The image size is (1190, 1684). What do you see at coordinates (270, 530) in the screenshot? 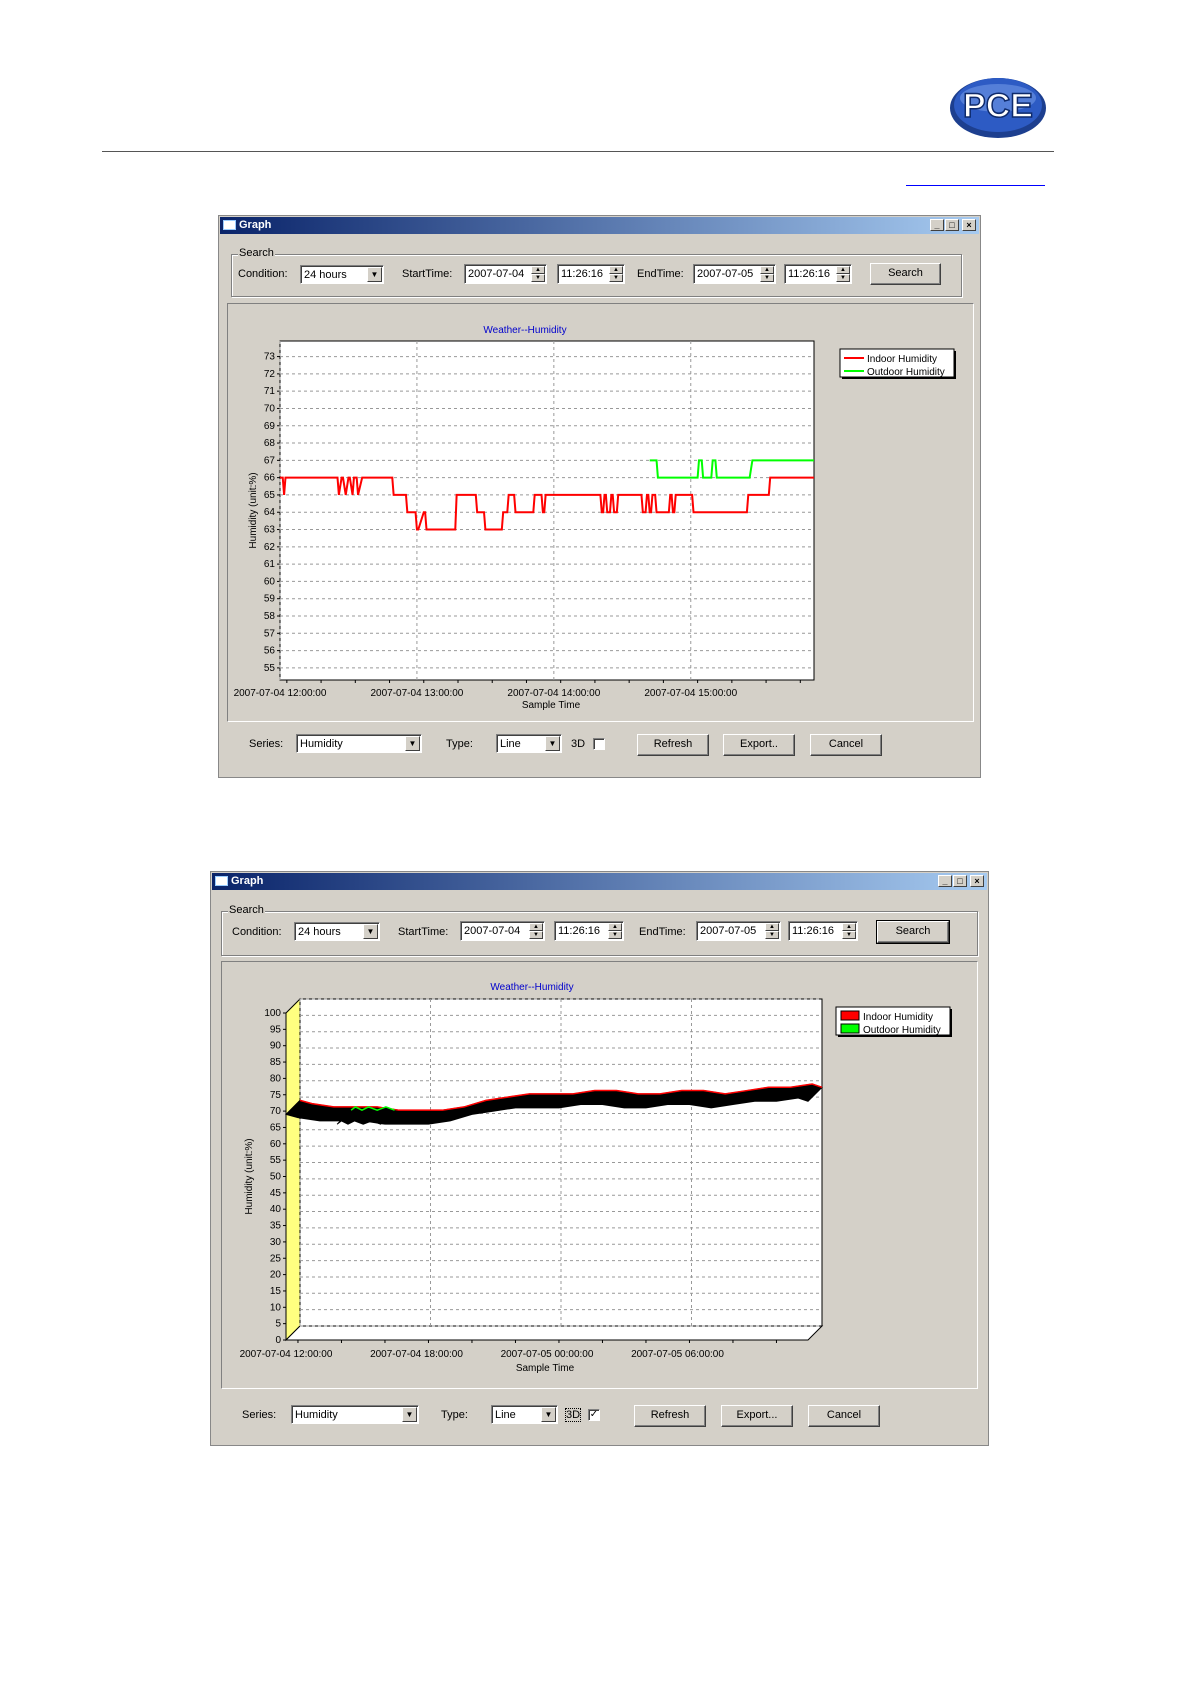
I see `y-tick-label: 63` at bounding box center [270, 530].